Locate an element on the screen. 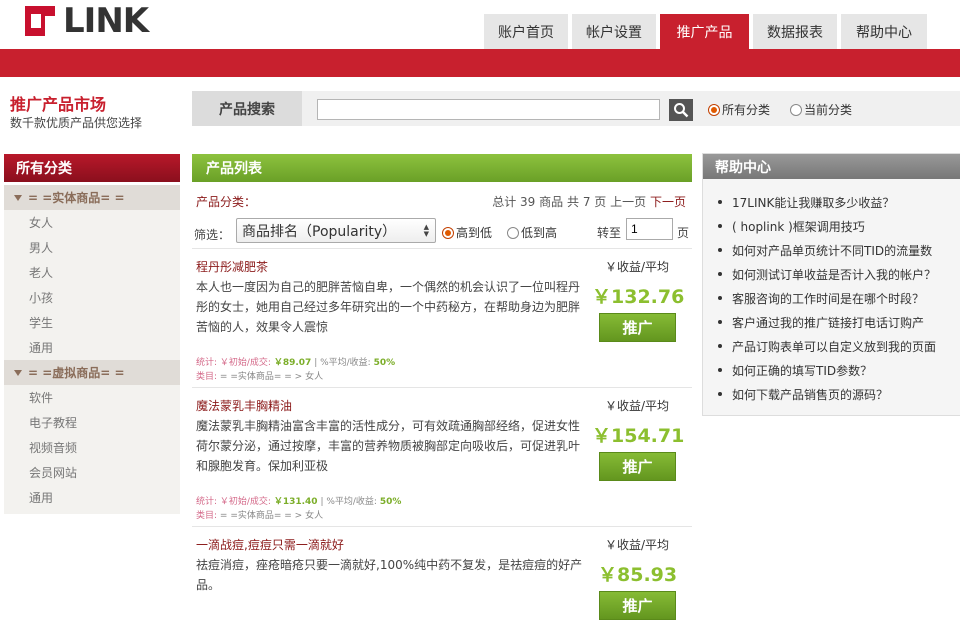 Image resolution: width=960 pixels, height=635 pixels. sidebar-item: 小孩 is located at coordinates (92, 297).